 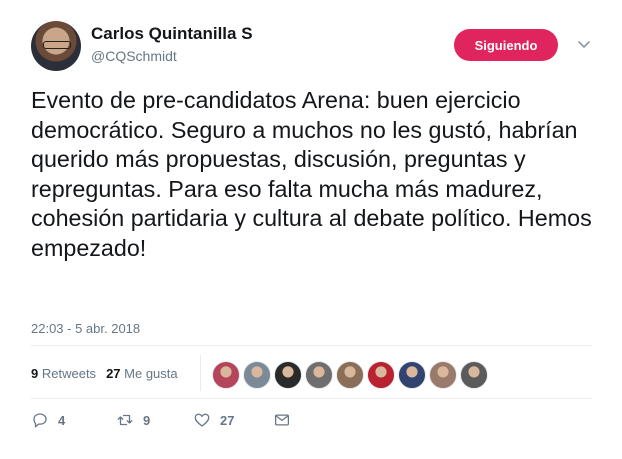 I want to click on reply-count: 4, so click(x=62, y=420).